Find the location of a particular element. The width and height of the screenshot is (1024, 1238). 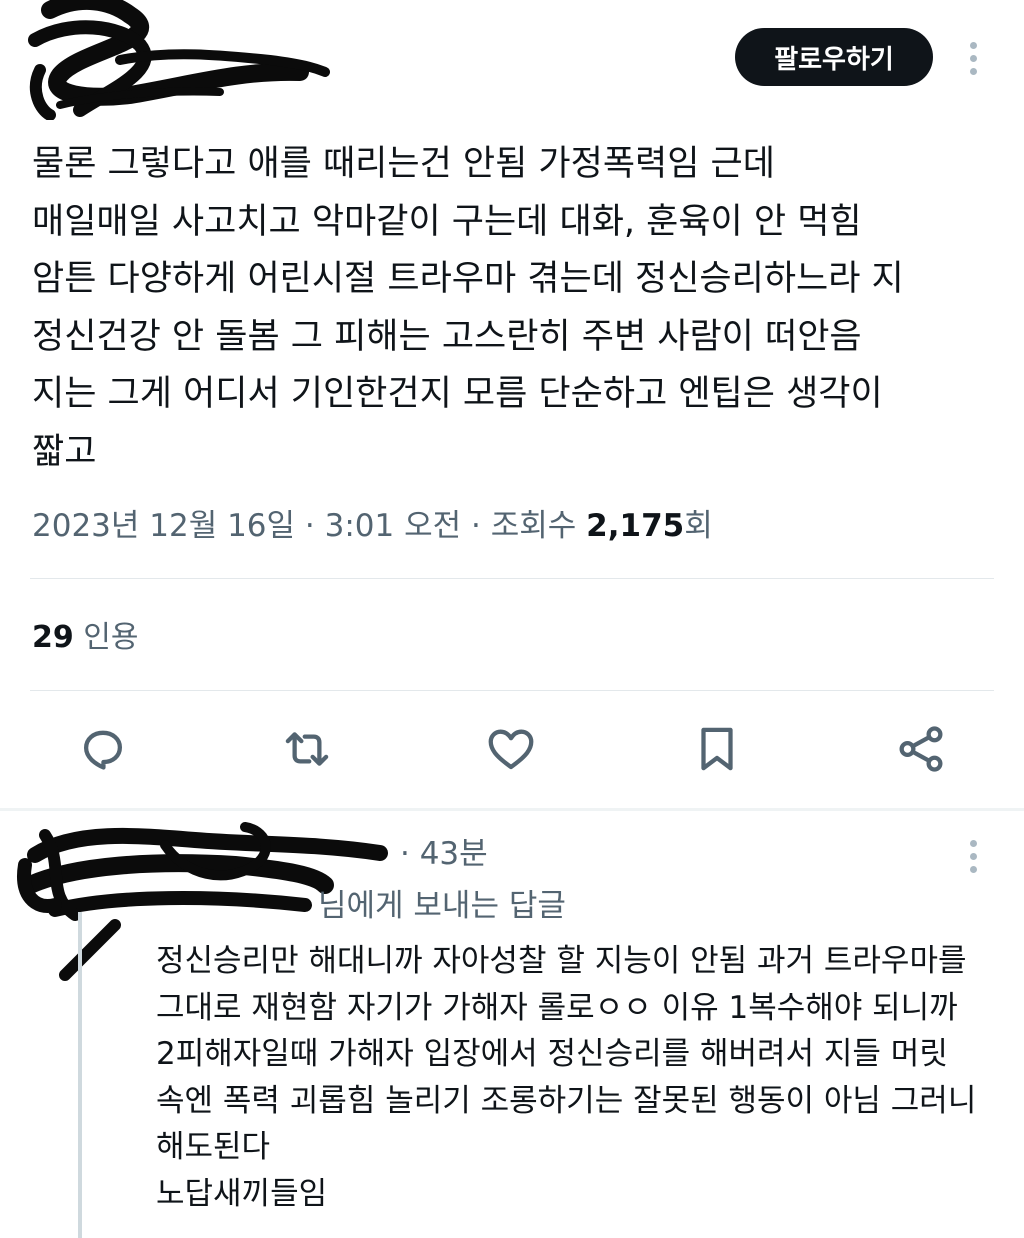

reply-text-line: 해도된다 is located at coordinates (213, 1147).